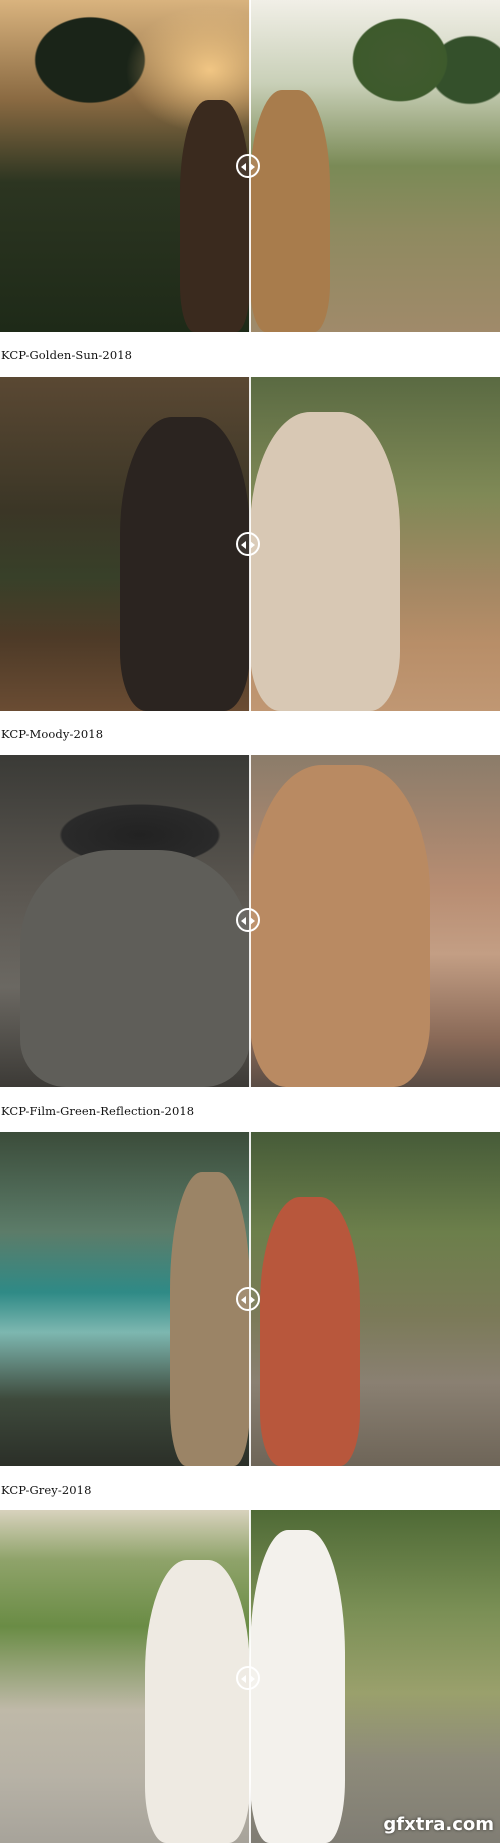 This screenshot has width=500, height=1843. I want to click on preset-label: KCP-Grey-2018, so click(46, 1490).